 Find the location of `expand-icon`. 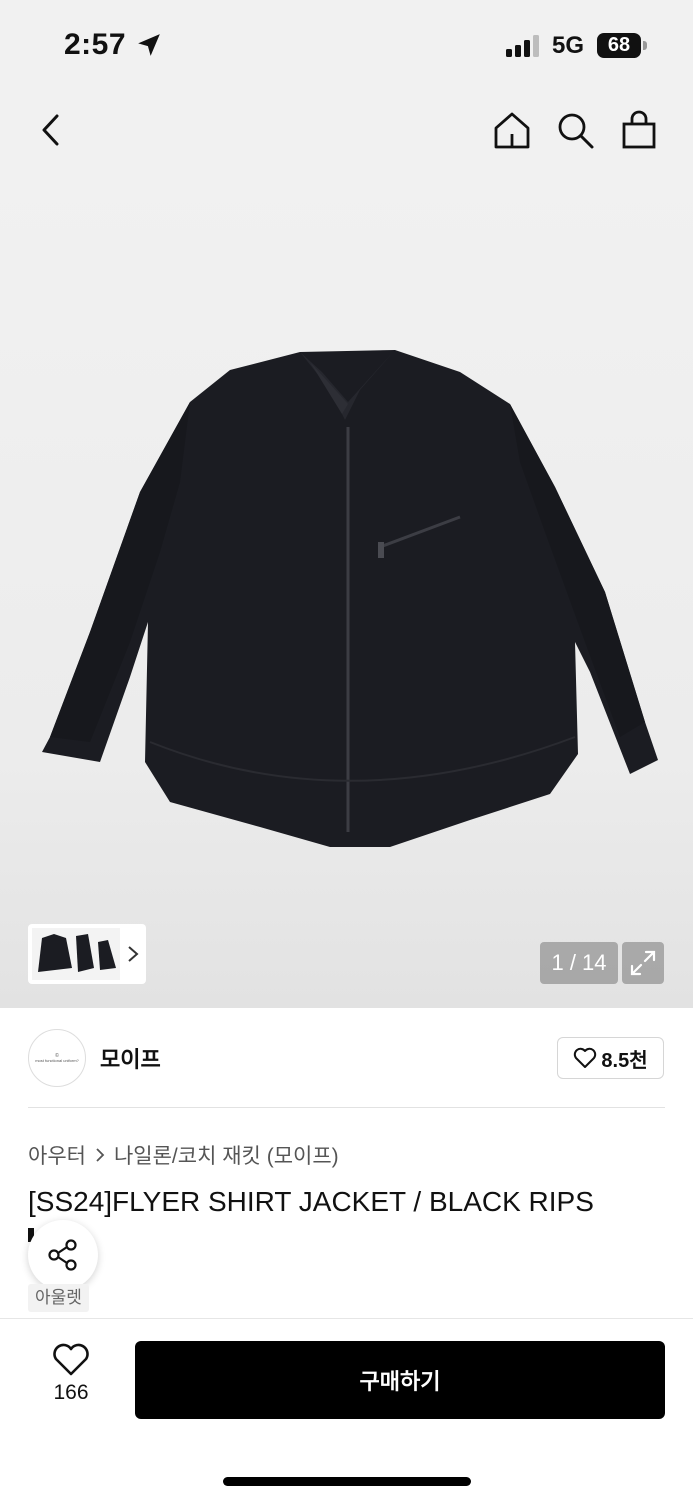

expand-icon is located at coordinates (643, 963).